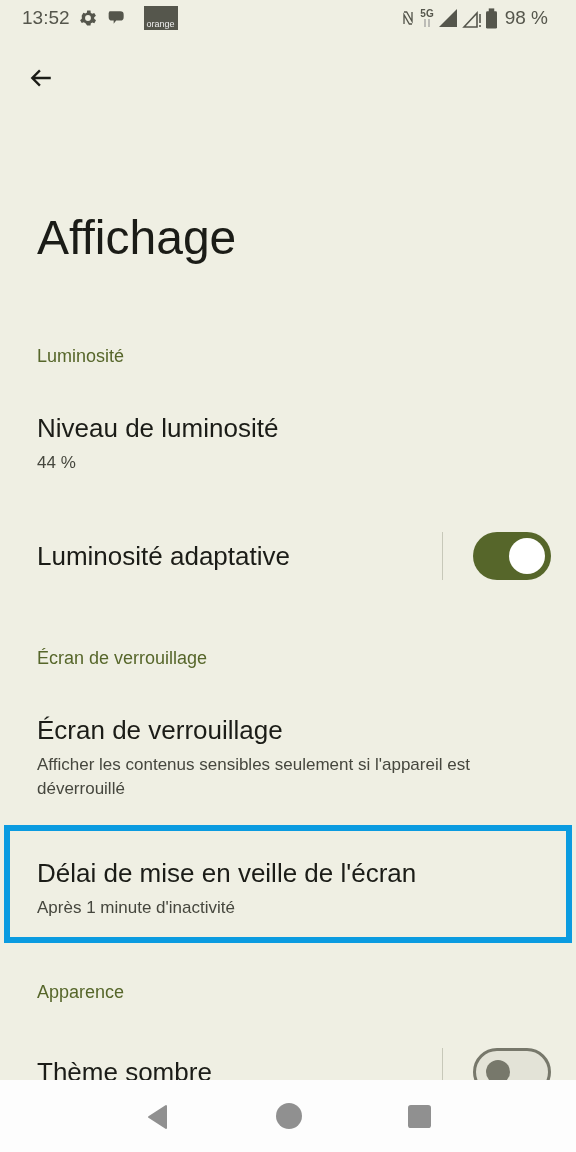  Describe the element at coordinates (157, 1116) in the screenshot. I see `back-icon` at that location.